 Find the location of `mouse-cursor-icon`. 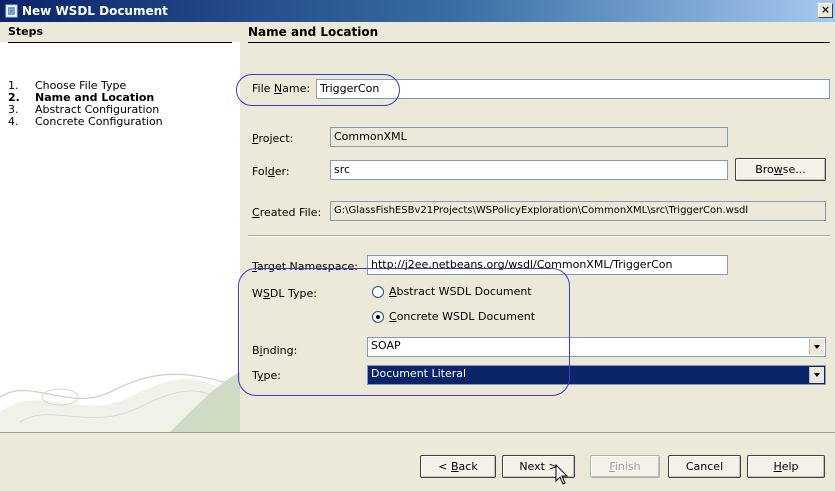

mouse-cursor-icon is located at coordinates (562, 474).